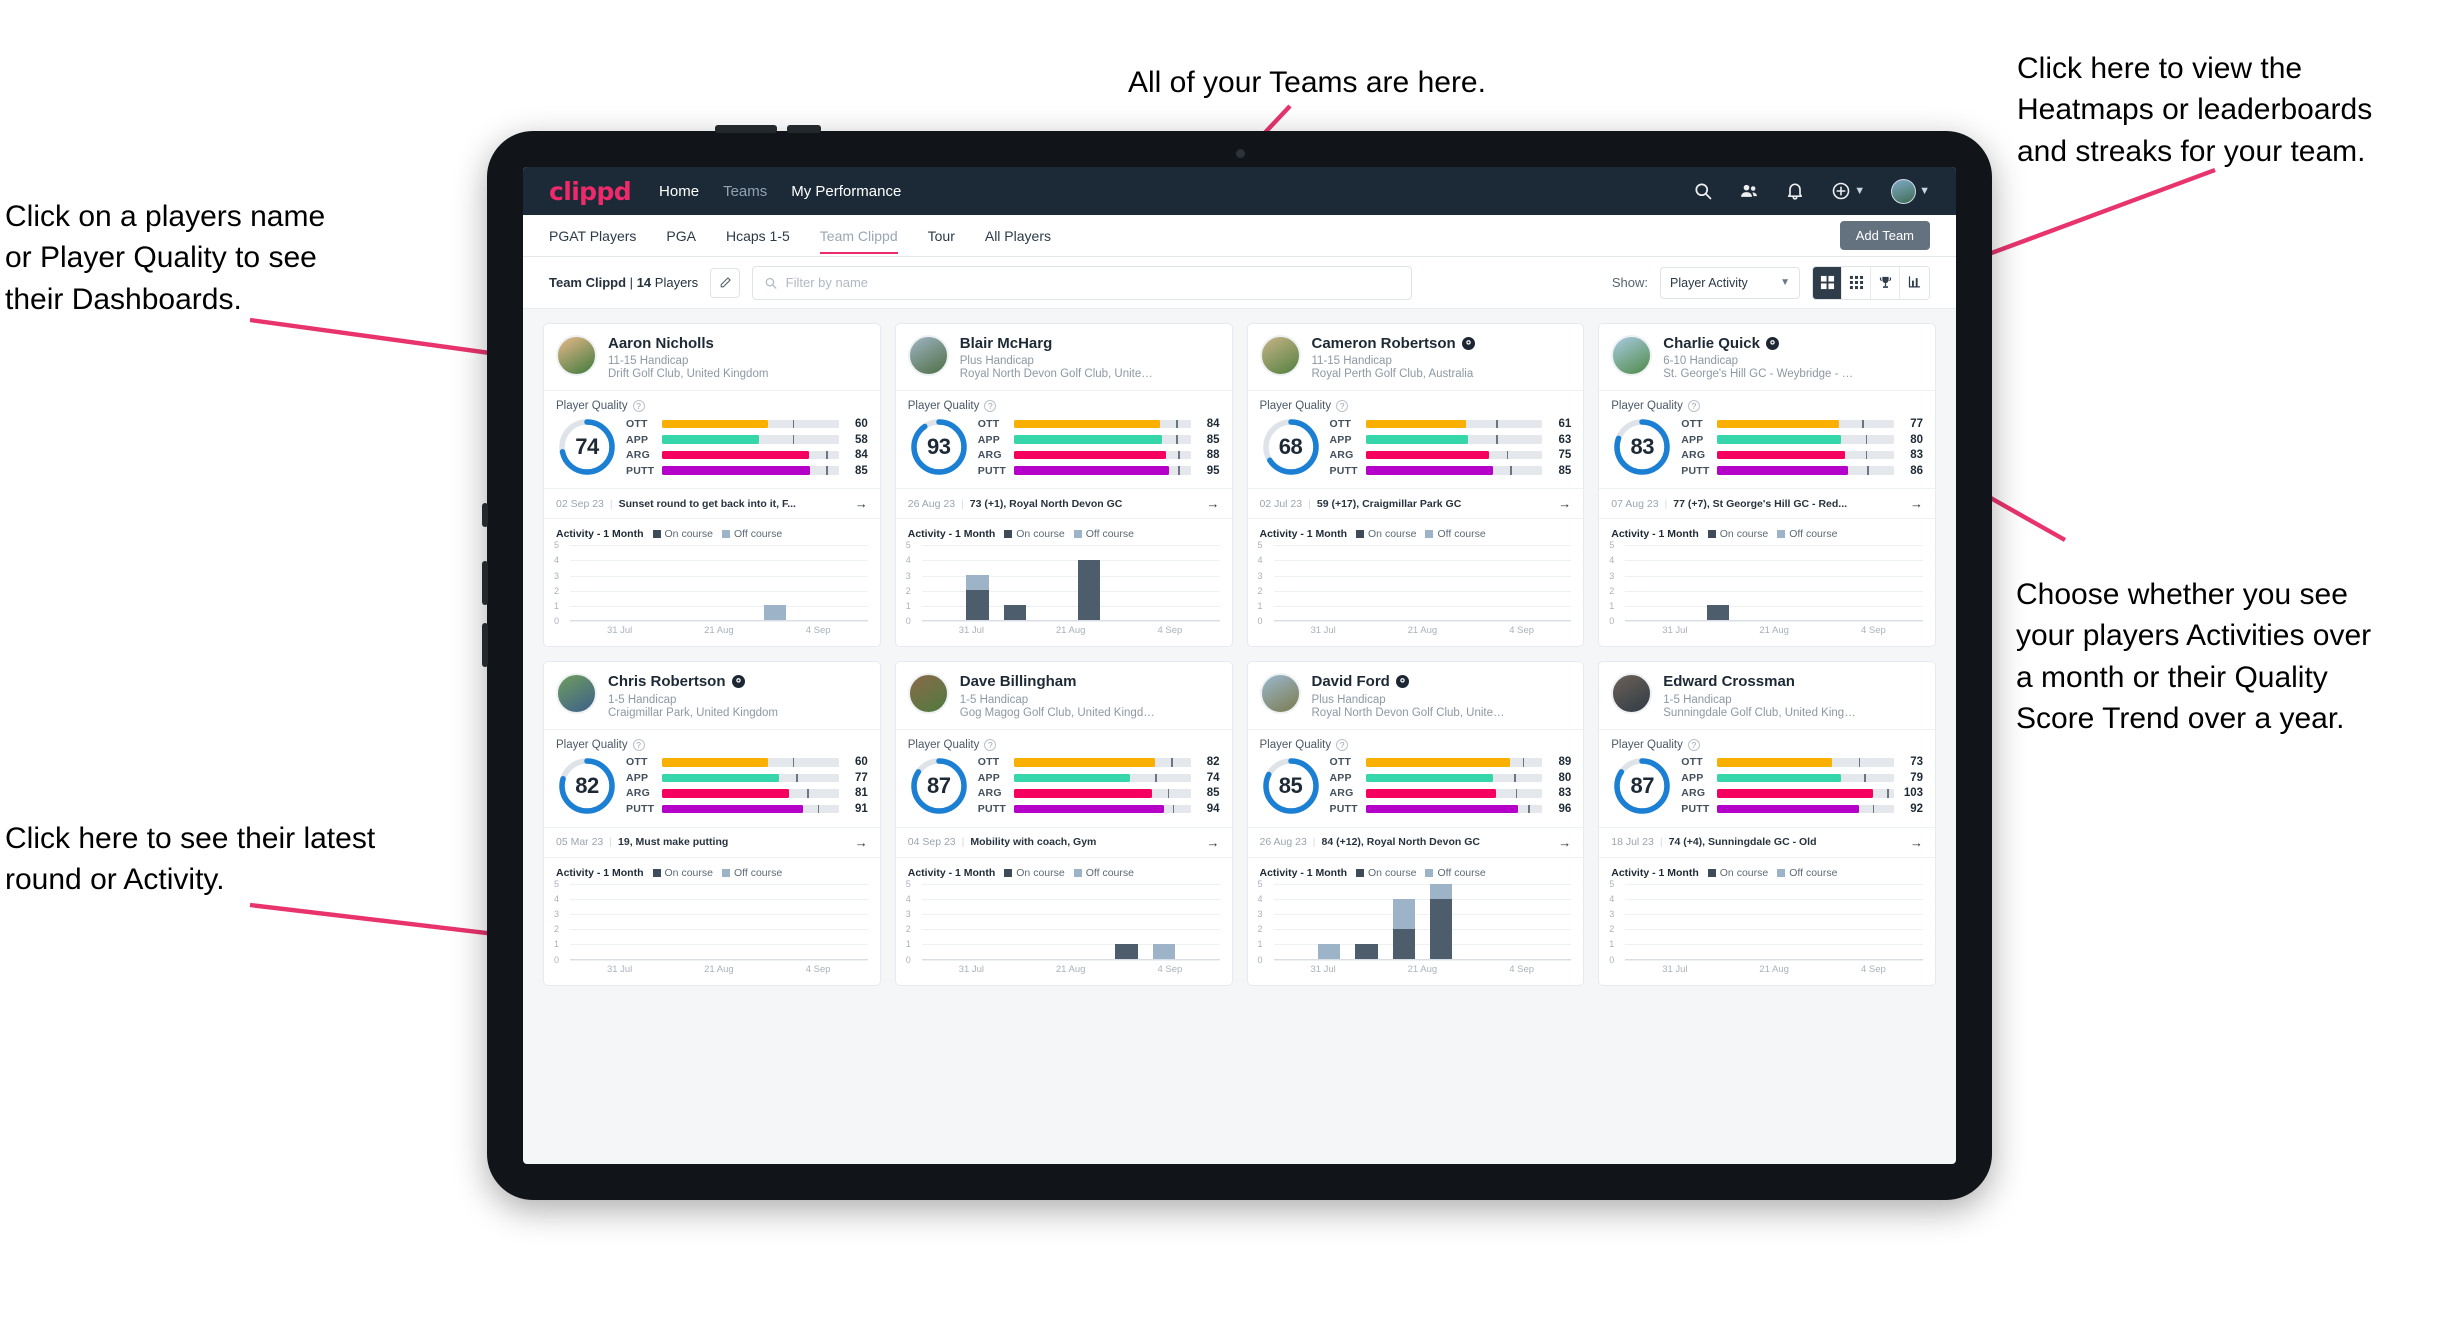 The width and height of the screenshot is (2452, 1319). I want to click on view-leaderboard-button, so click(1885, 282).